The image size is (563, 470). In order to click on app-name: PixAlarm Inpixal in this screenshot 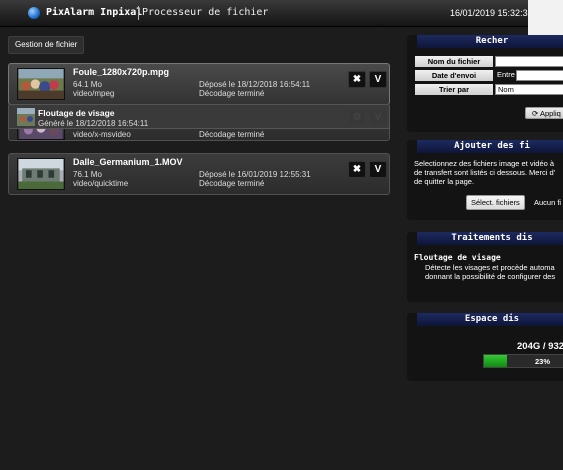, I will do `click(94, 12)`.